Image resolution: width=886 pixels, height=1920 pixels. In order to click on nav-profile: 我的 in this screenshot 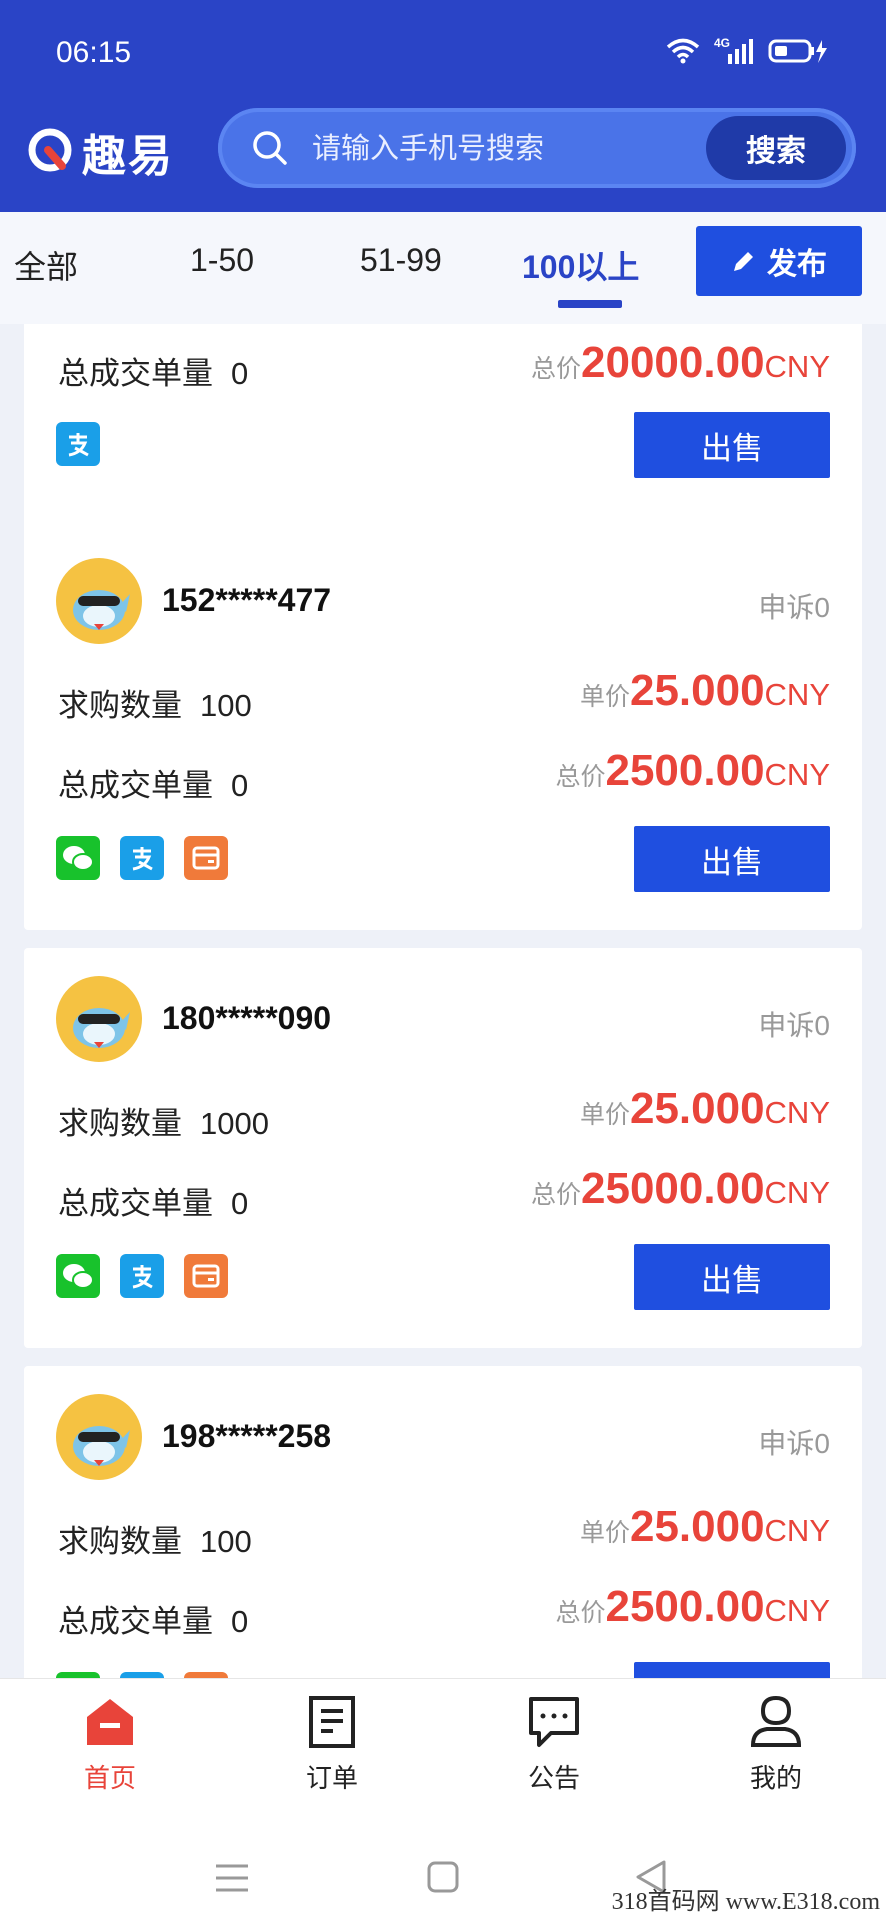, I will do `click(776, 1745)`.